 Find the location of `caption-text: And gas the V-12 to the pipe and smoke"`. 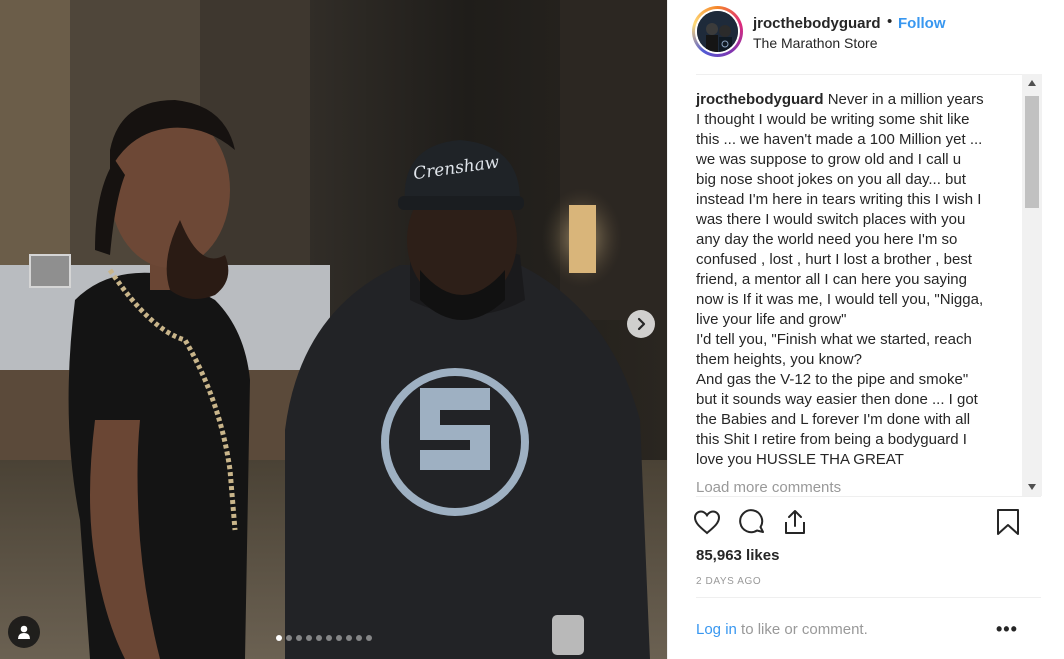

caption-text: And gas the V-12 to the pipe and smoke" is located at coordinates (832, 379).